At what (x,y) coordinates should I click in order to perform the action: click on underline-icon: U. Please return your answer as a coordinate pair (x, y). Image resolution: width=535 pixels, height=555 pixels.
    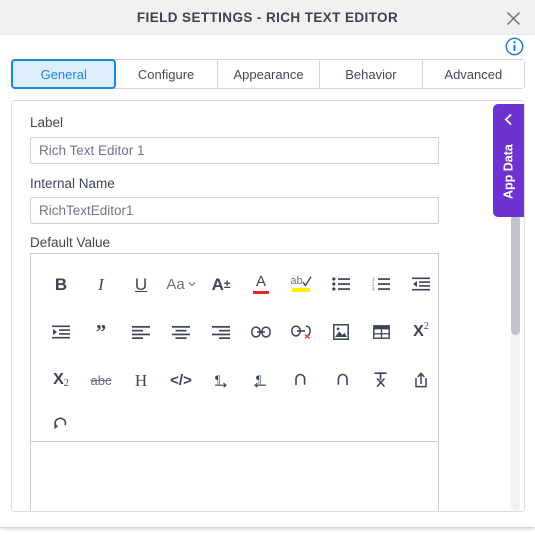
    Looking at the image, I should click on (141, 284).